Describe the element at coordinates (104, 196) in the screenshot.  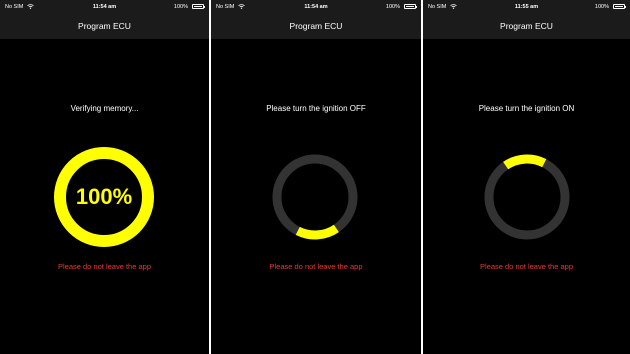
I see `progress-percent: 100%` at that location.